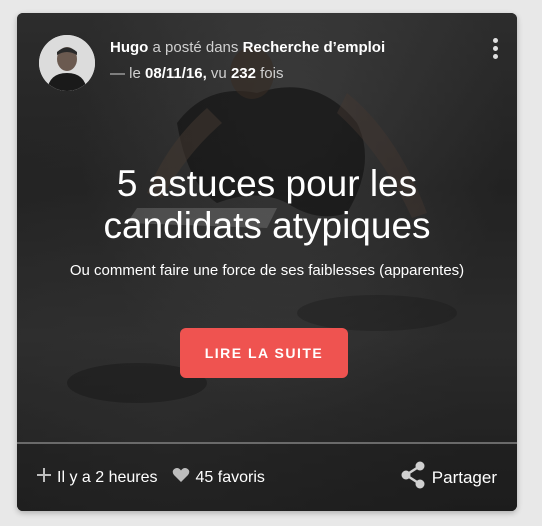 The width and height of the screenshot is (542, 526). What do you see at coordinates (176, 73) in the screenshot?
I see `post-date: 08/11/16,` at bounding box center [176, 73].